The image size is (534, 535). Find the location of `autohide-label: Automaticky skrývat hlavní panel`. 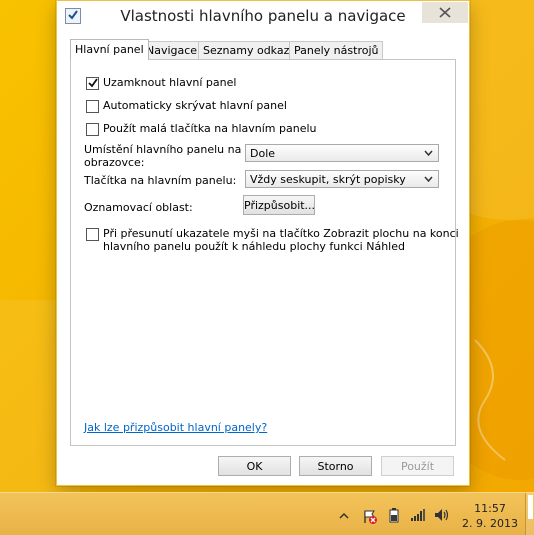

autohide-label: Automaticky skrývat hlavní panel is located at coordinates (195, 105).